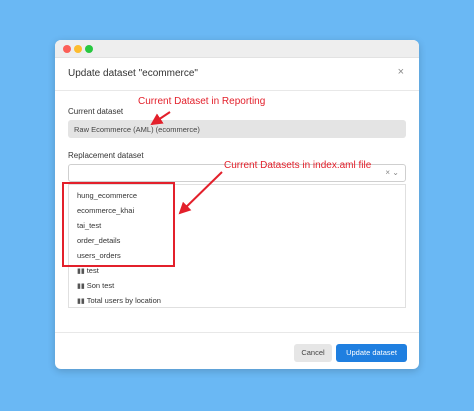 This screenshot has height=411, width=474. I want to click on report-list-item: ▮▮ test, so click(88, 270).